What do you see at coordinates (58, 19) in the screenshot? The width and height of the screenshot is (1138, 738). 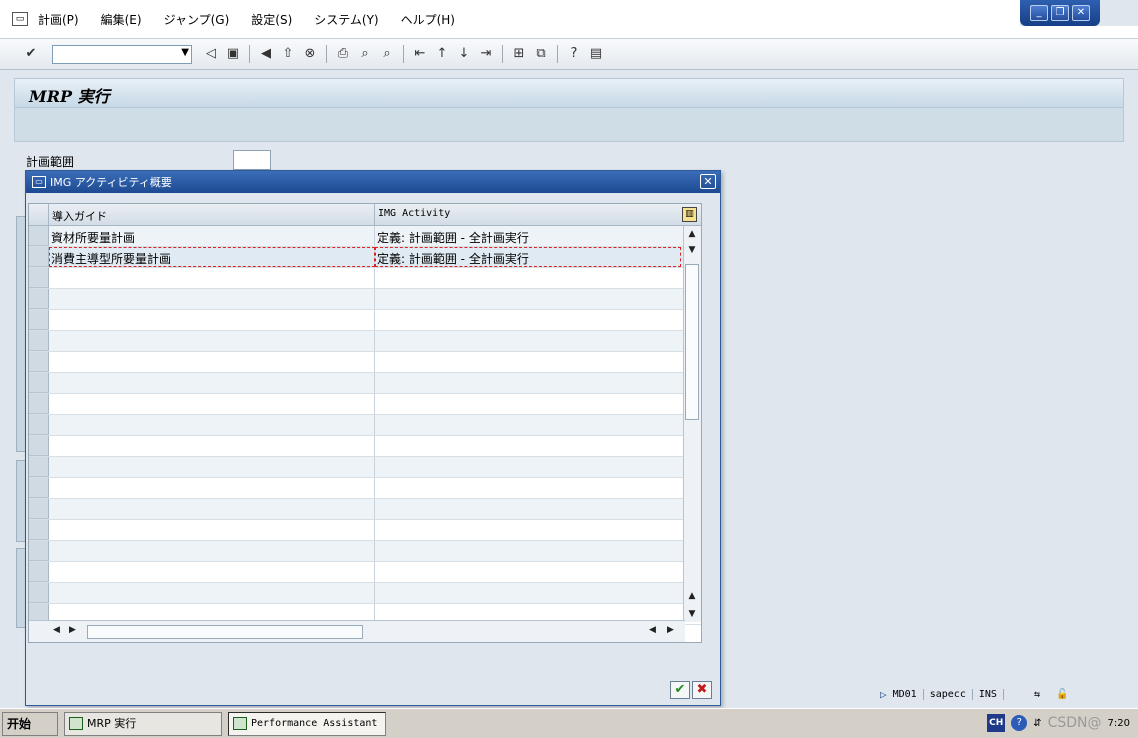 I see `menu-plan: 計画(P)` at bounding box center [58, 19].